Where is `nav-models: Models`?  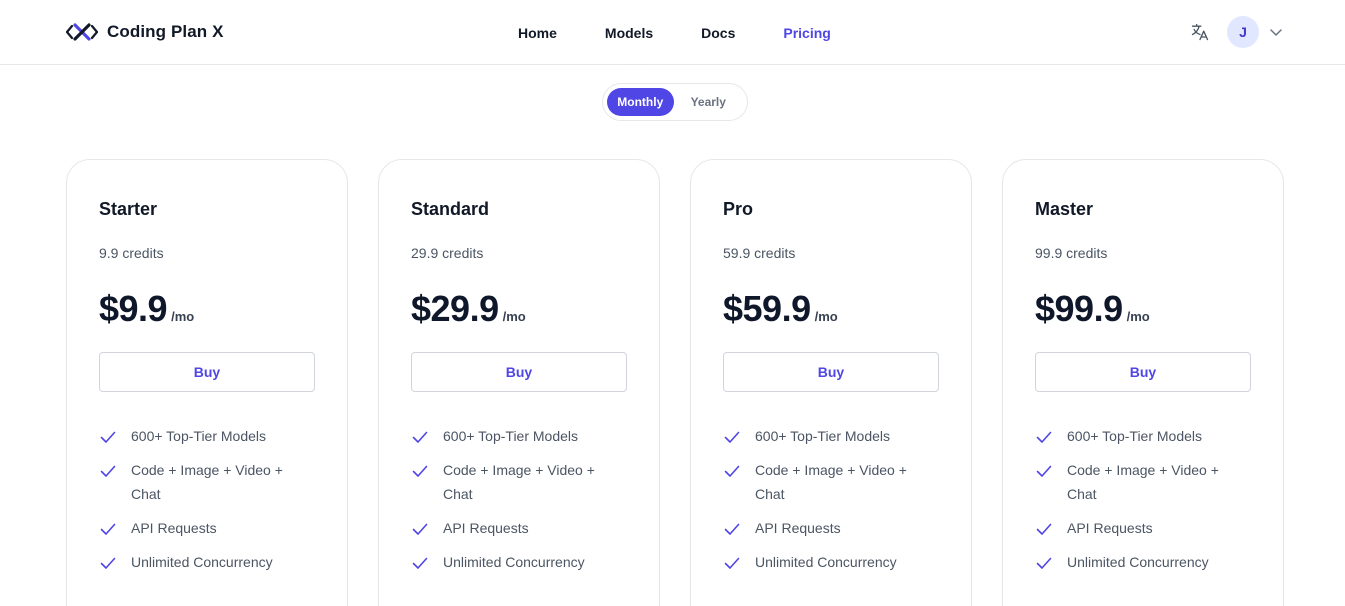
nav-models: Models is located at coordinates (633, 44).